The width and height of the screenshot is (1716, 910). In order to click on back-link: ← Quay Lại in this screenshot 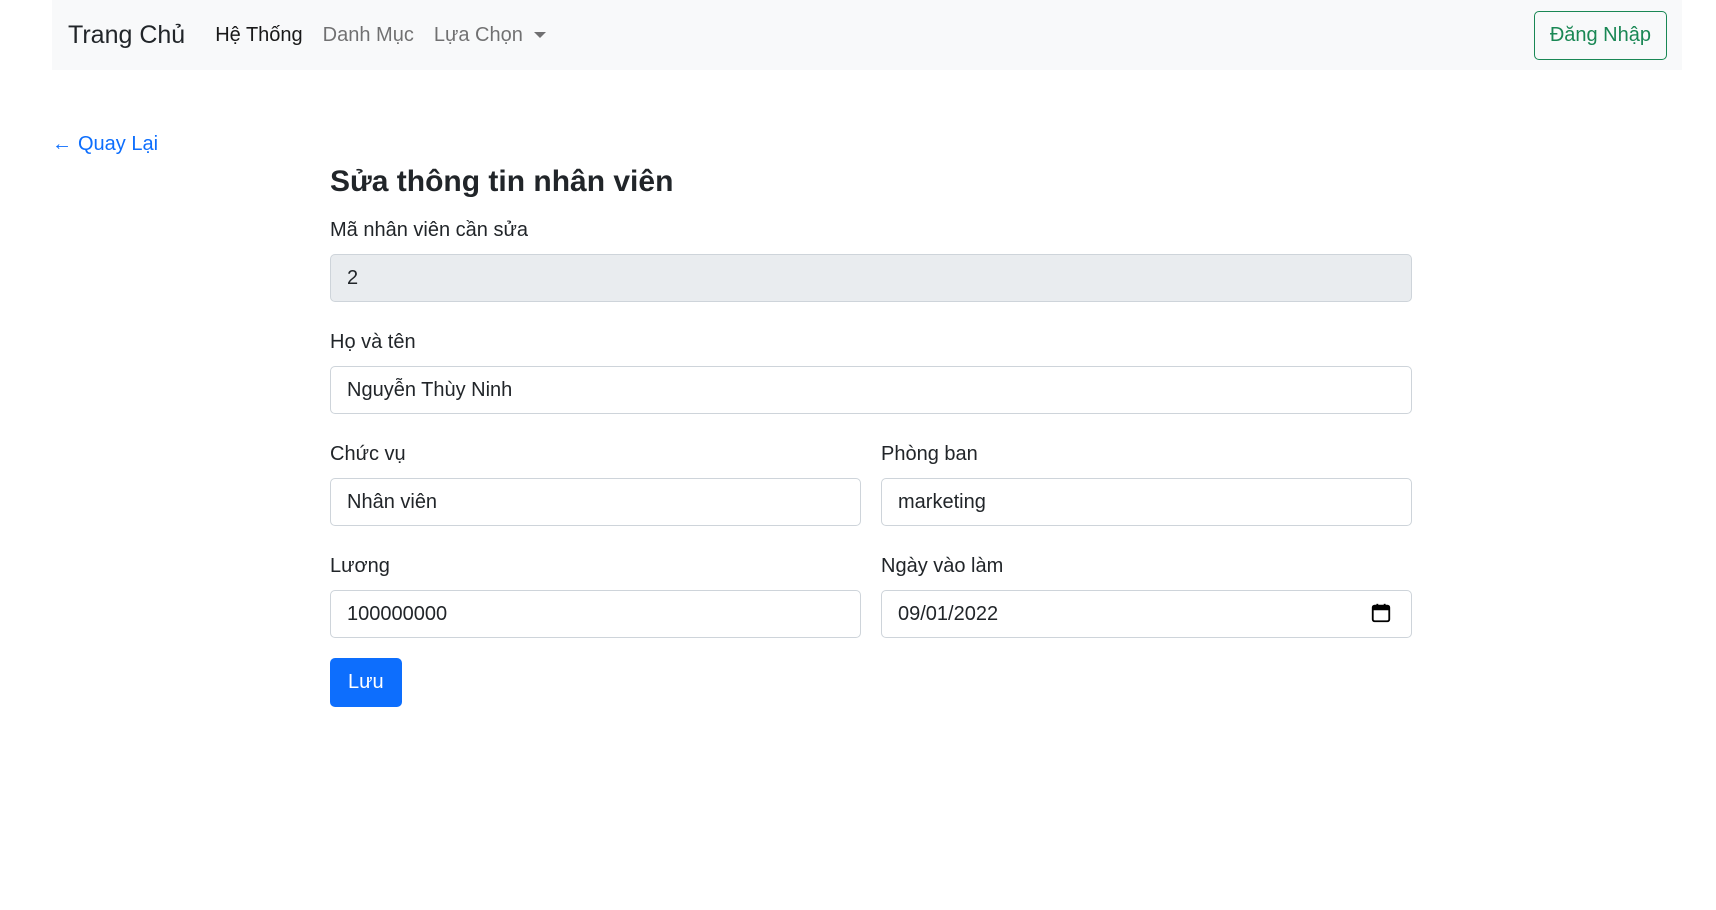, I will do `click(105, 144)`.